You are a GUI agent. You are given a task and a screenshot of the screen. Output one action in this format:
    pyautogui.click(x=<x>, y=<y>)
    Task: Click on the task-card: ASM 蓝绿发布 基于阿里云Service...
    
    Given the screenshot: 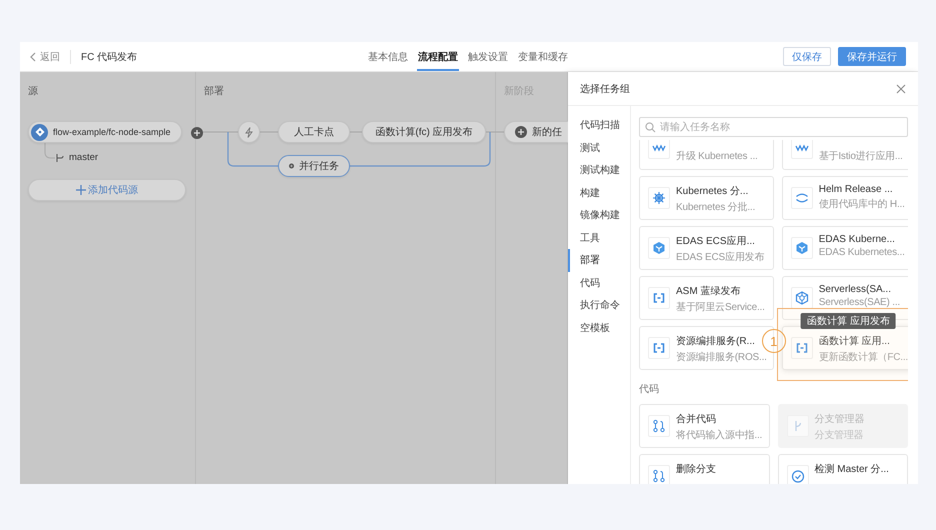 What is the action you would take?
    pyautogui.click(x=706, y=298)
    